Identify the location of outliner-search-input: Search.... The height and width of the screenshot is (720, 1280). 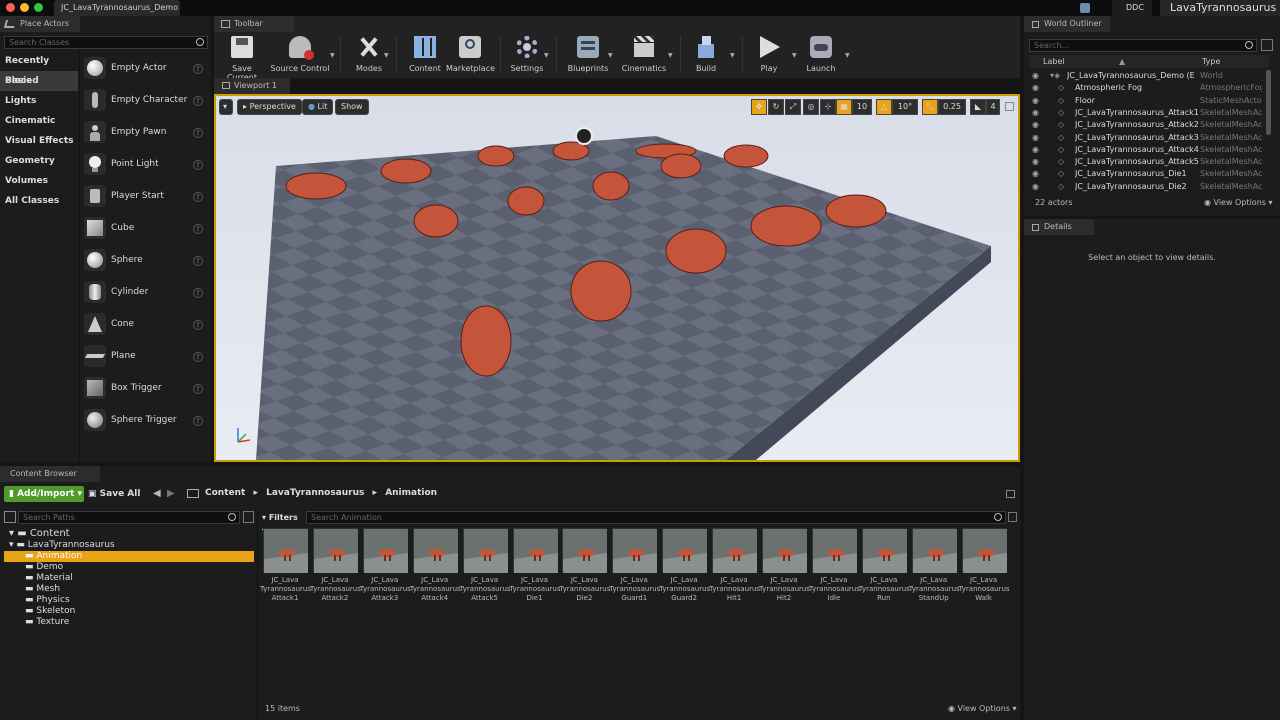
(1143, 45).